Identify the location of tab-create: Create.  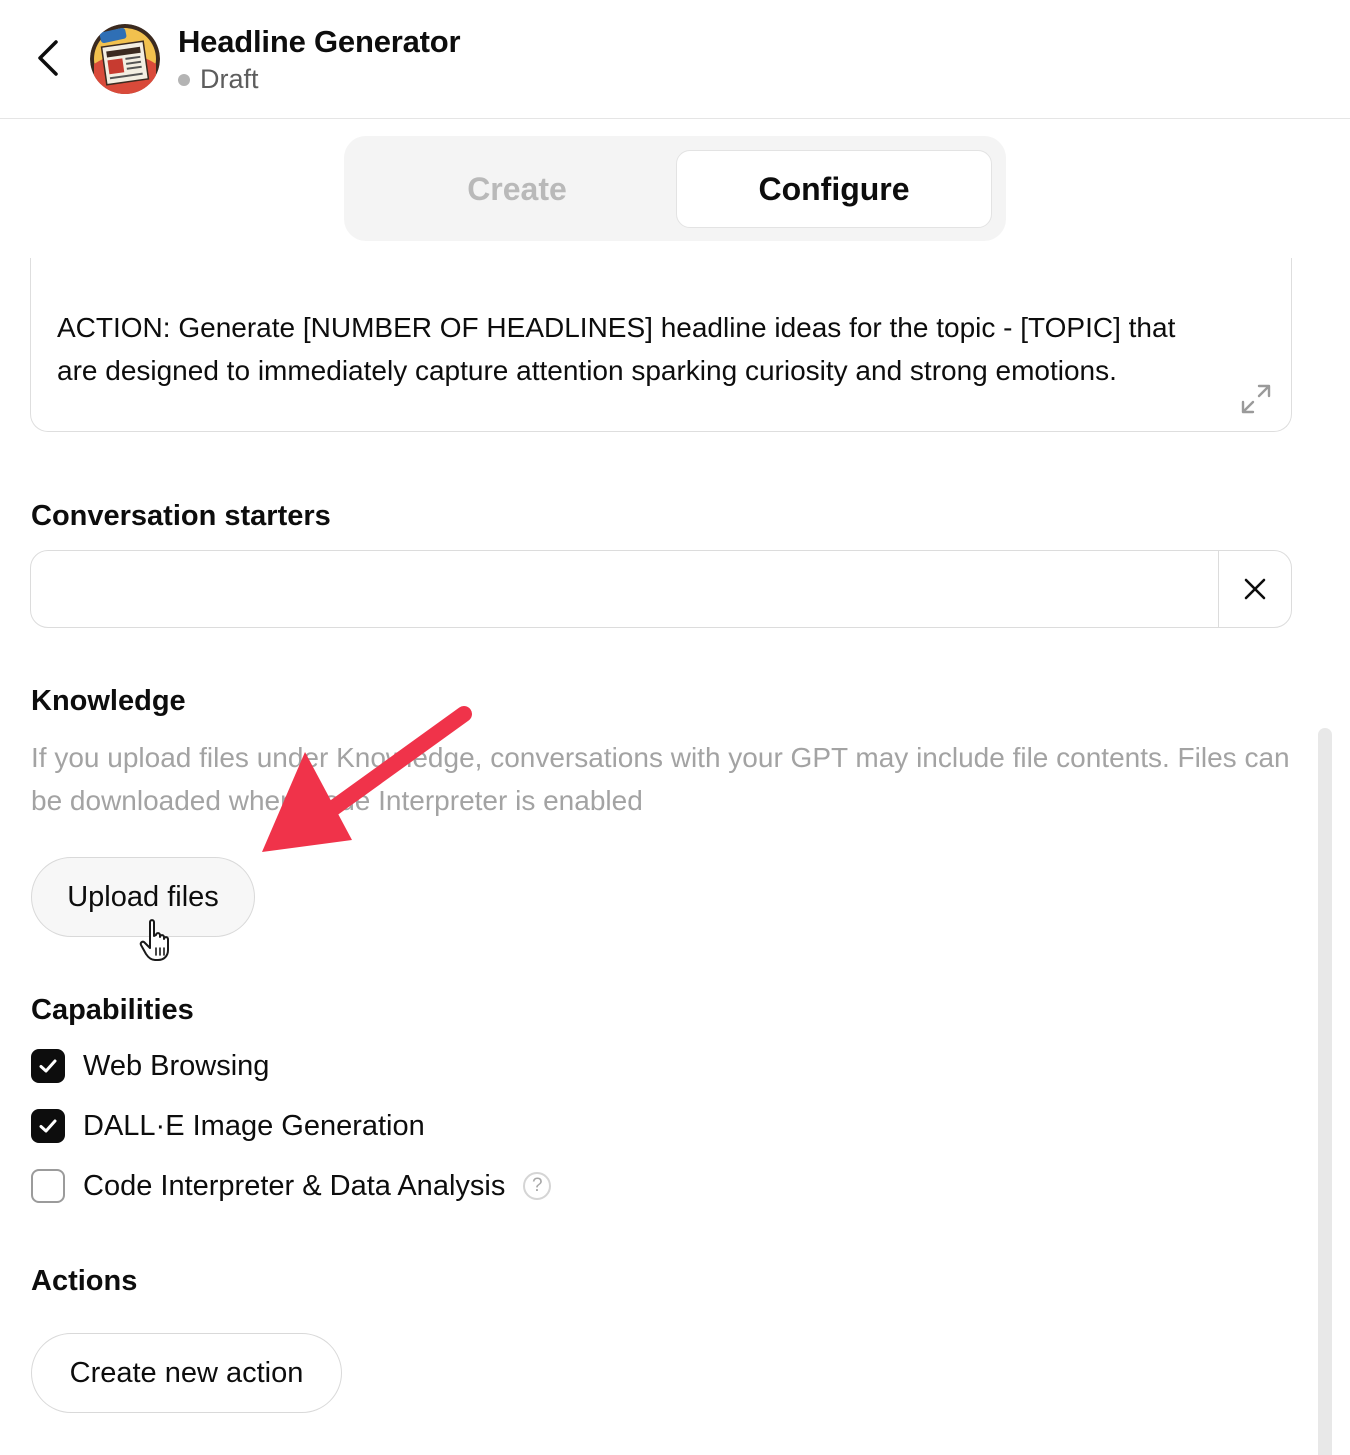
(517, 189).